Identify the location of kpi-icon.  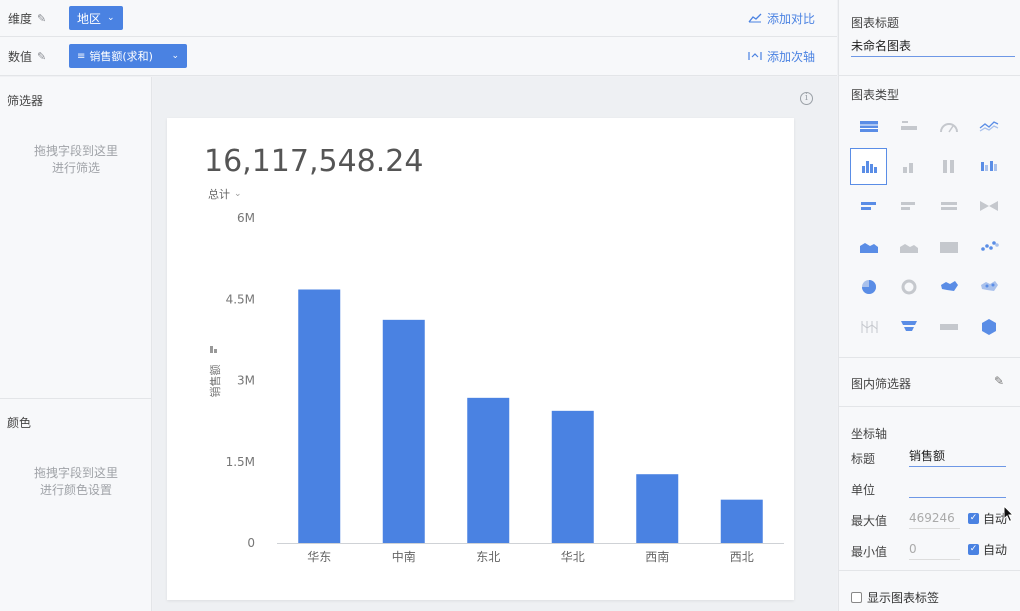
(908, 125).